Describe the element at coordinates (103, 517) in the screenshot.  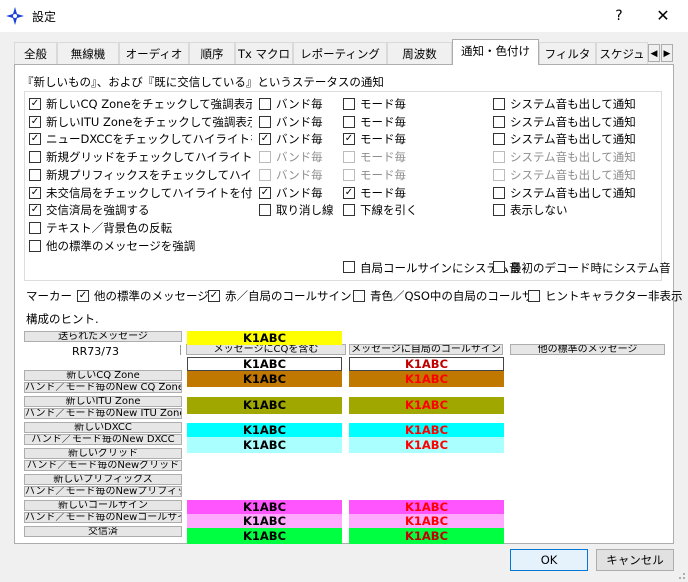
I see `color-button-12: バンド／モード毎のNewコールサイン` at that location.